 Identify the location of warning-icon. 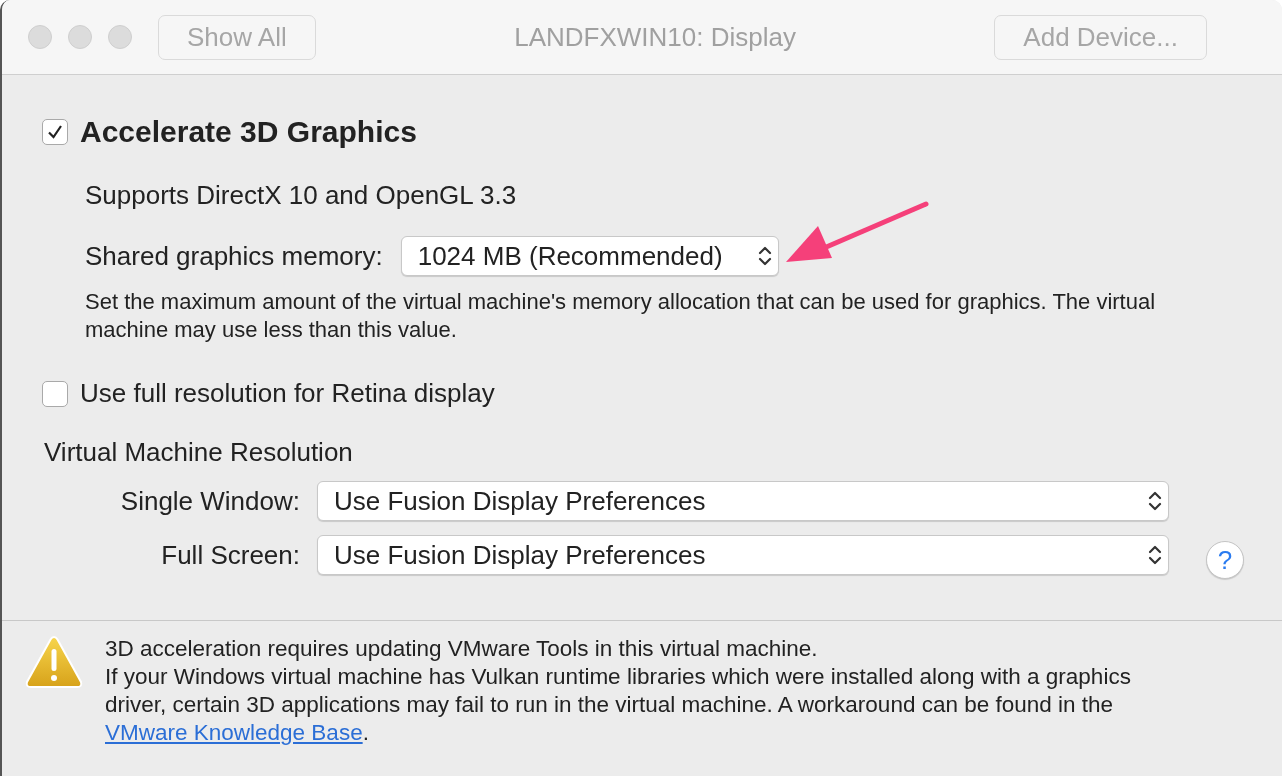
(54, 662).